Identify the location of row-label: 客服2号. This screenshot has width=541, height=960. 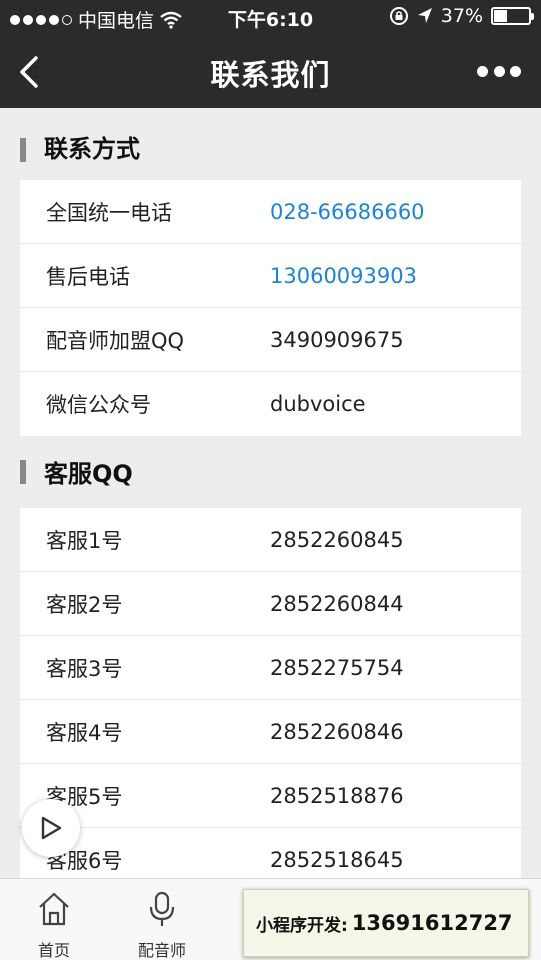
(84, 604).